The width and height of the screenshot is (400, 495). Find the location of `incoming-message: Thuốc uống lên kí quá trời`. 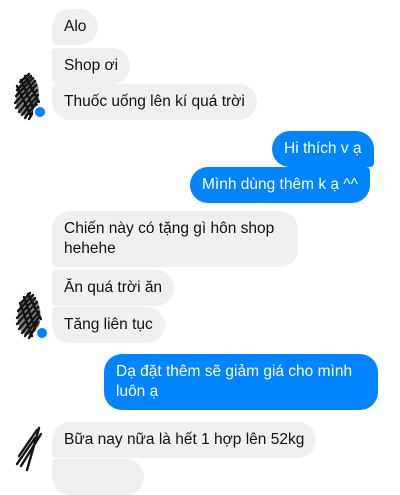

incoming-message: Thuốc uống lên kí quá trời is located at coordinates (154, 102).